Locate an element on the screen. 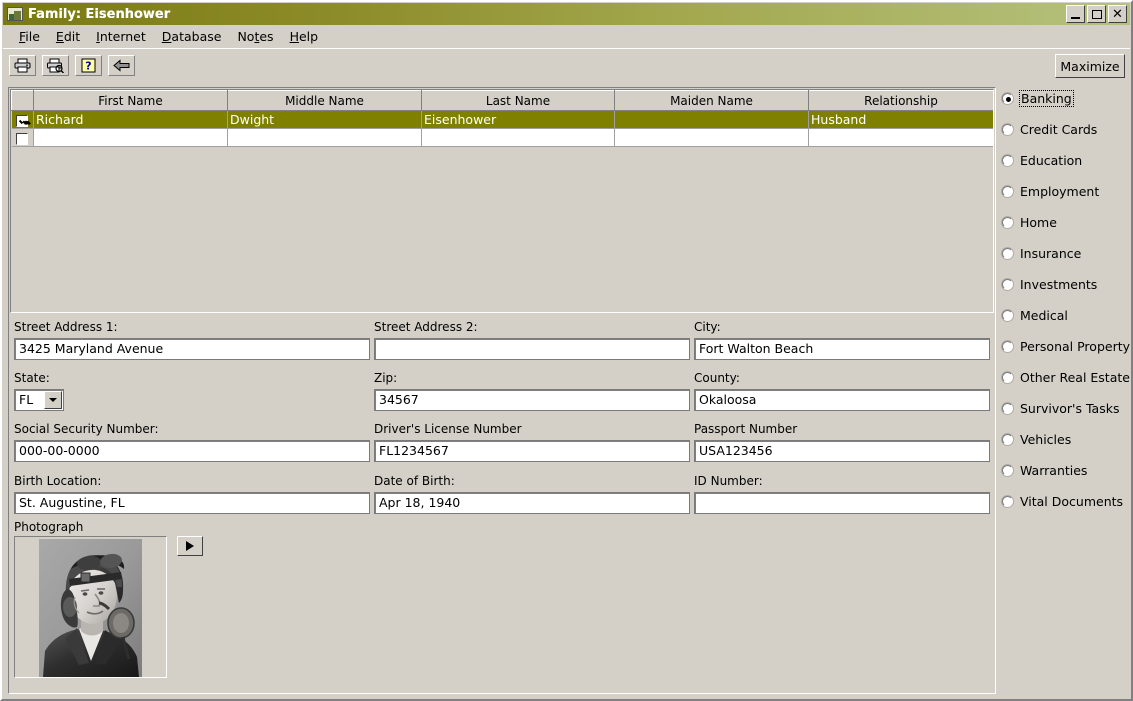 The width and height of the screenshot is (1133, 701). category-credit-cards: Credit Cards is located at coordinates (1067, 129).